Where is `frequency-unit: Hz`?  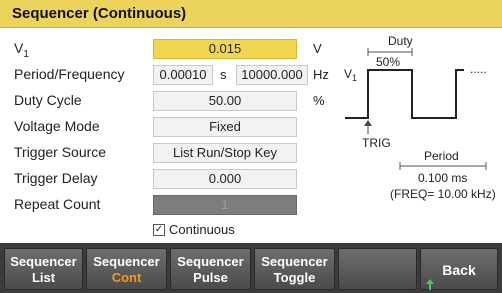 frequency-unit: Hz is located at coordinates (321, 74).